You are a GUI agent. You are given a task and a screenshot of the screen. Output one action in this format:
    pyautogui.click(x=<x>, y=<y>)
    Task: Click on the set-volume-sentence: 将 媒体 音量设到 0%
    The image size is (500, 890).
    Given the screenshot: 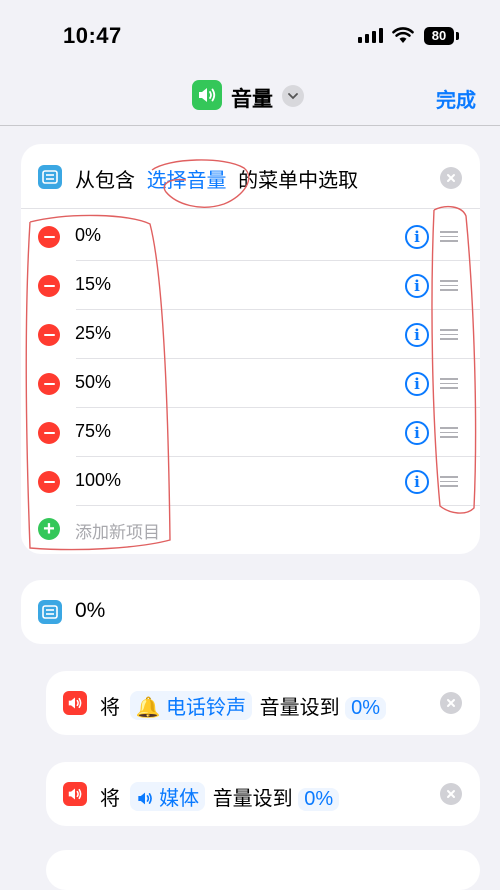 What is the action you would take?
    pyautogui.click(x=220, y=796)
    